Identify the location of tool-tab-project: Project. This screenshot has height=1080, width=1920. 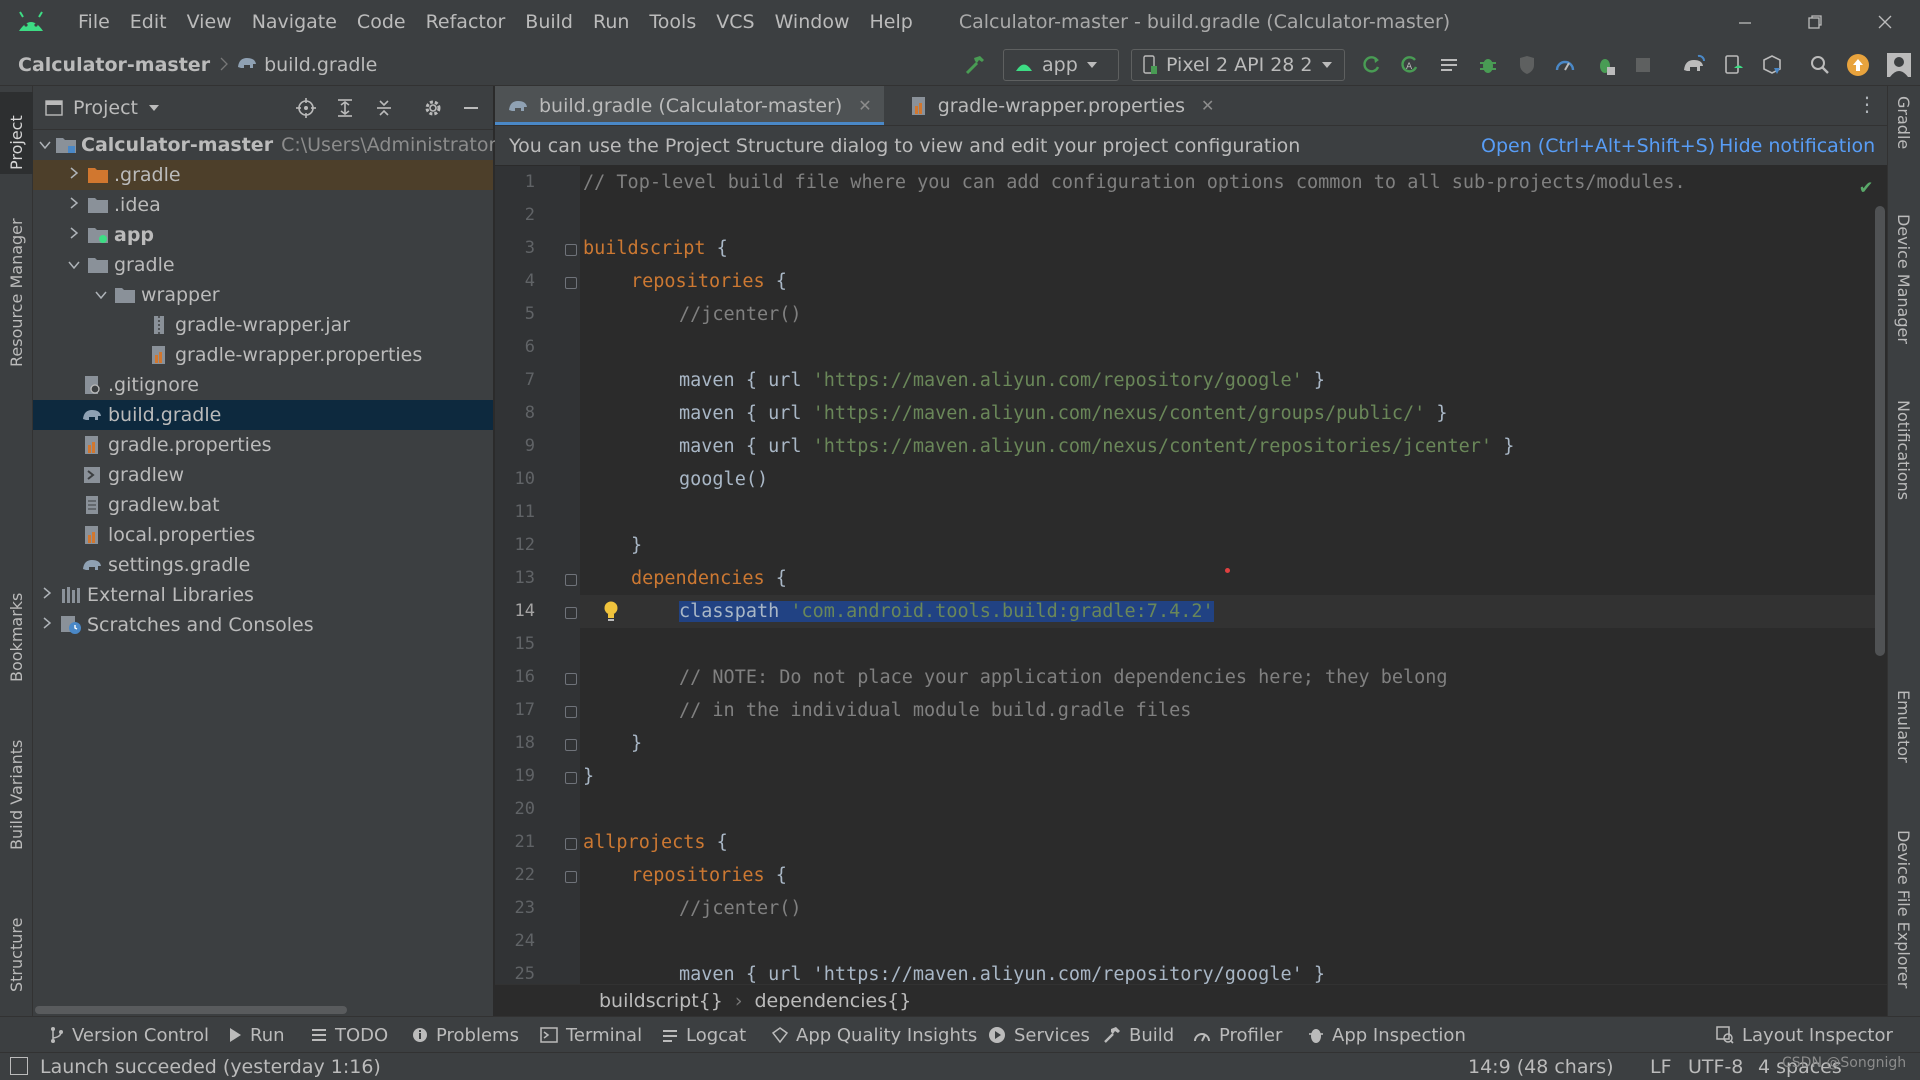
(16, 133).